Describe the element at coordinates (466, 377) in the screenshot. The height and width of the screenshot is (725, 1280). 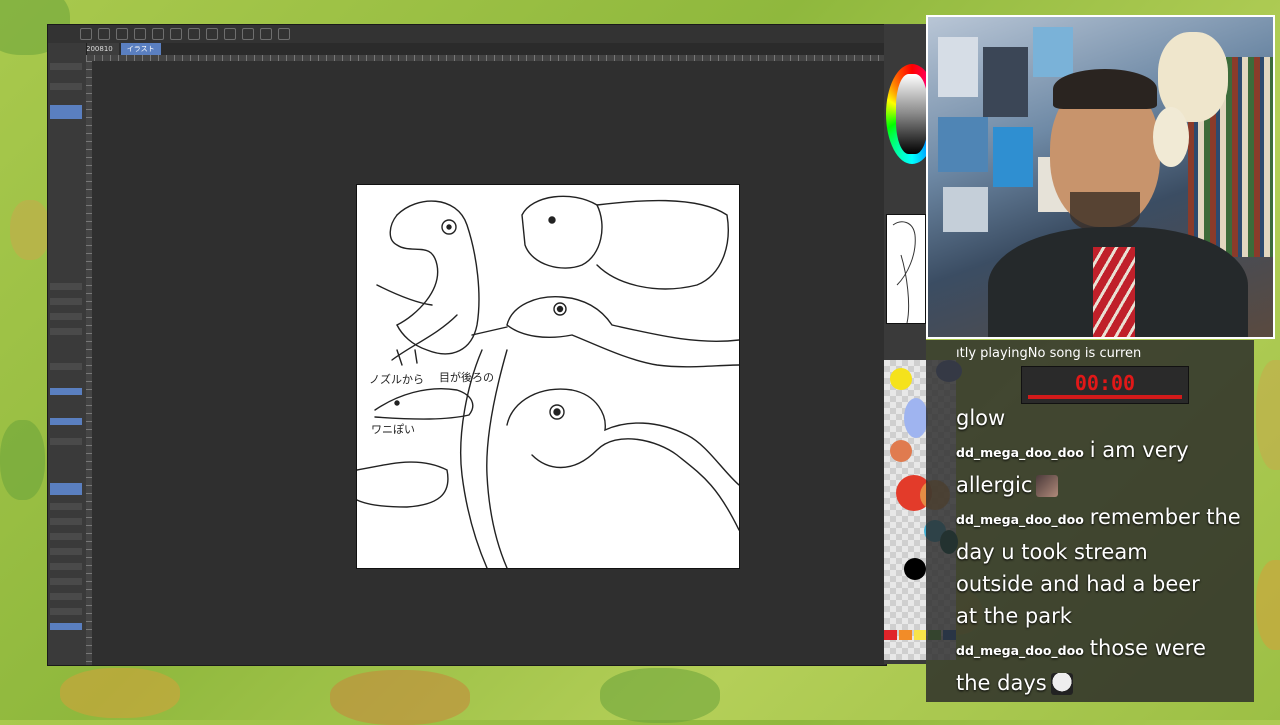
I see `canvas-annotation: 目が後ろの` at that location.